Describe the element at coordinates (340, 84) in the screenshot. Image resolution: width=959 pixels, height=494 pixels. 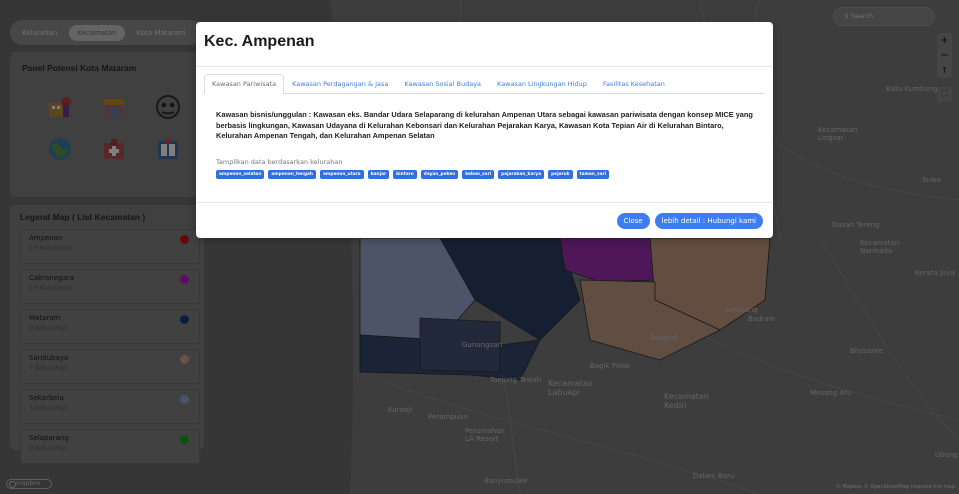
I see `tab-kawasan-perdagangan-jasa: Kawasan Perdagangan & Jasa` at that location.